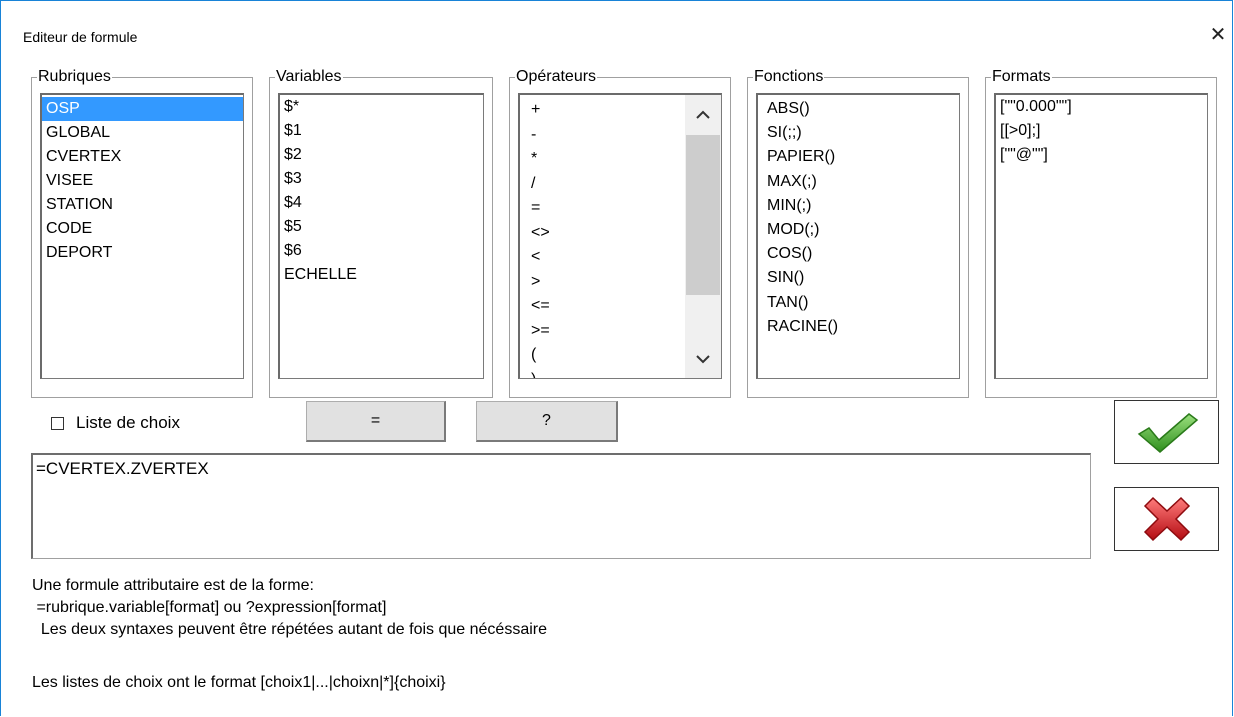  I want to click on equals-button: =, so click(376, 421).